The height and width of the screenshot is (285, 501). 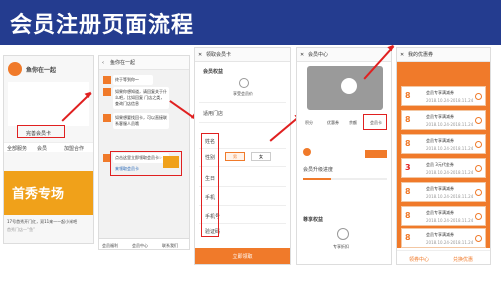 I want to click on gender-female: 女, so click(x=261, y=156).